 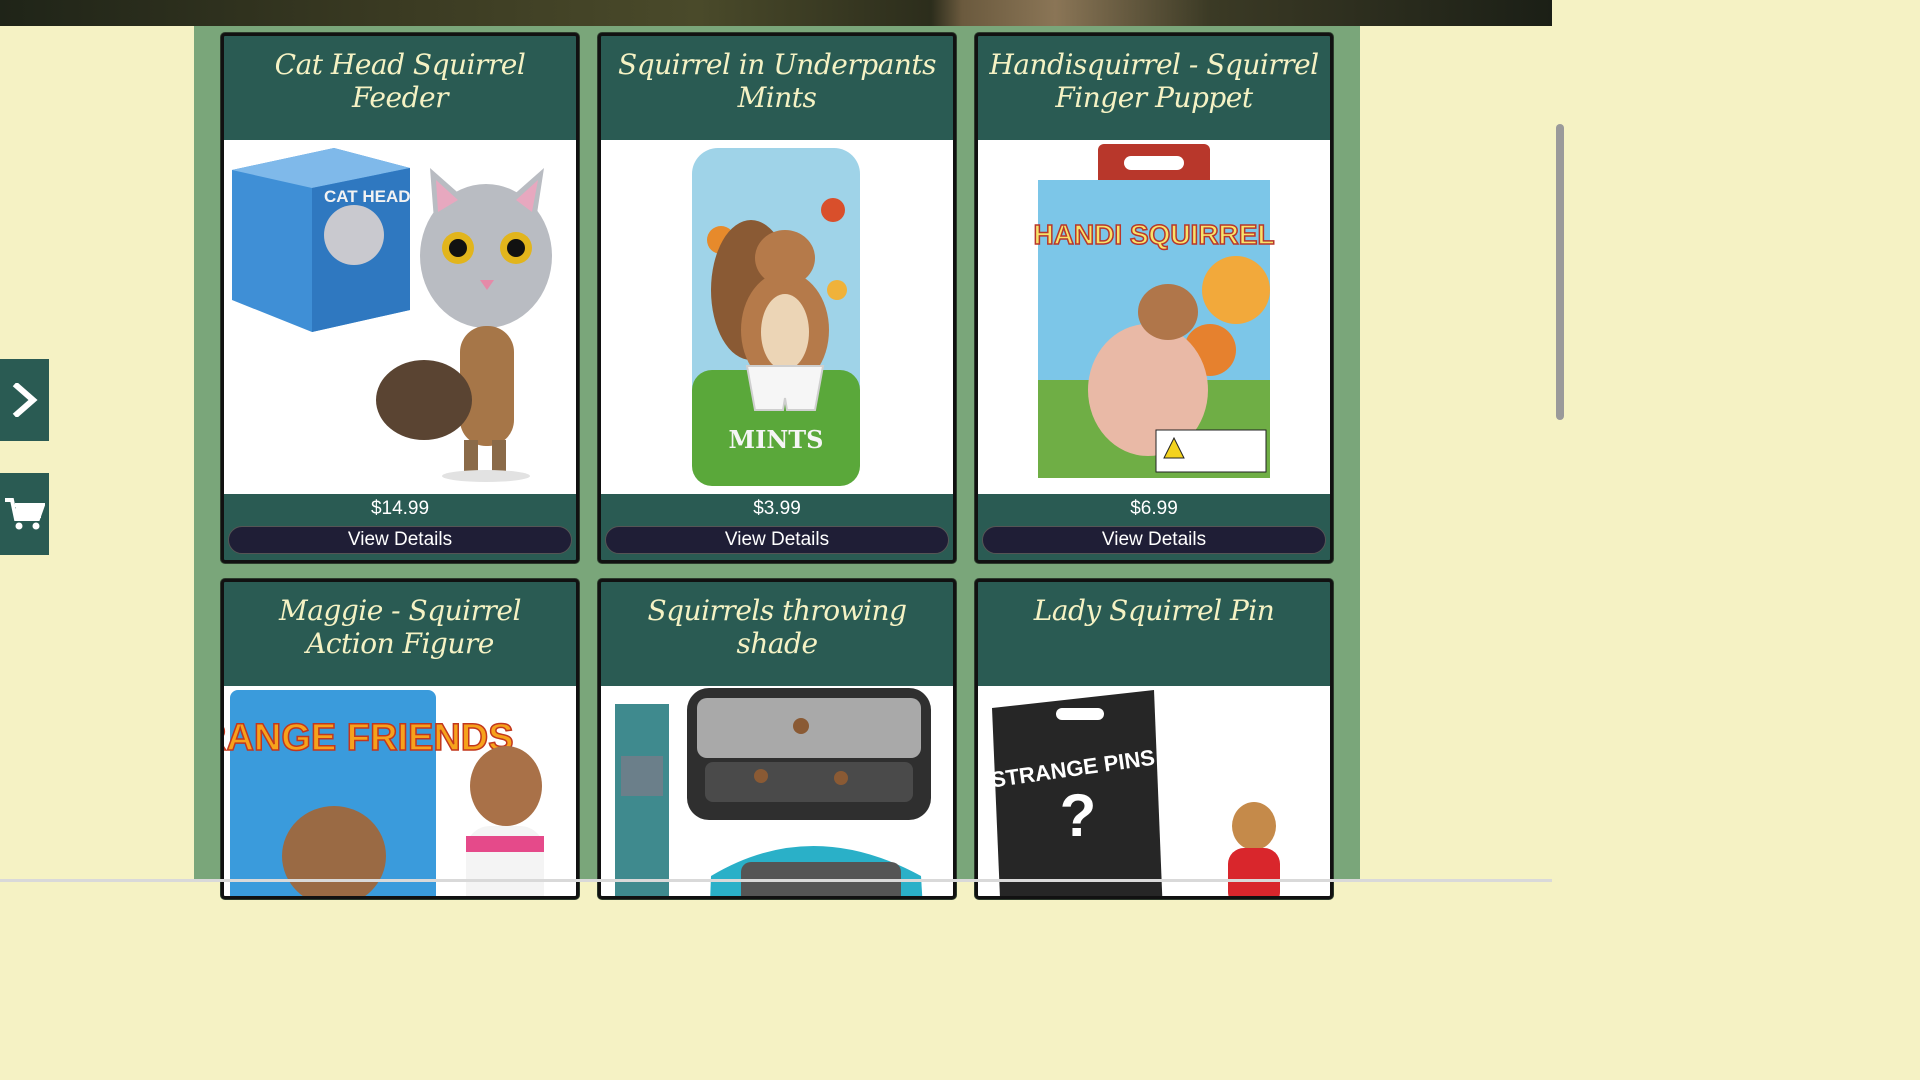 What do you see at coordinates (400, 81) in the screenshot?
I see `product-title: Cat Head Squirrel Feeder` at bounding box center [400, 81].